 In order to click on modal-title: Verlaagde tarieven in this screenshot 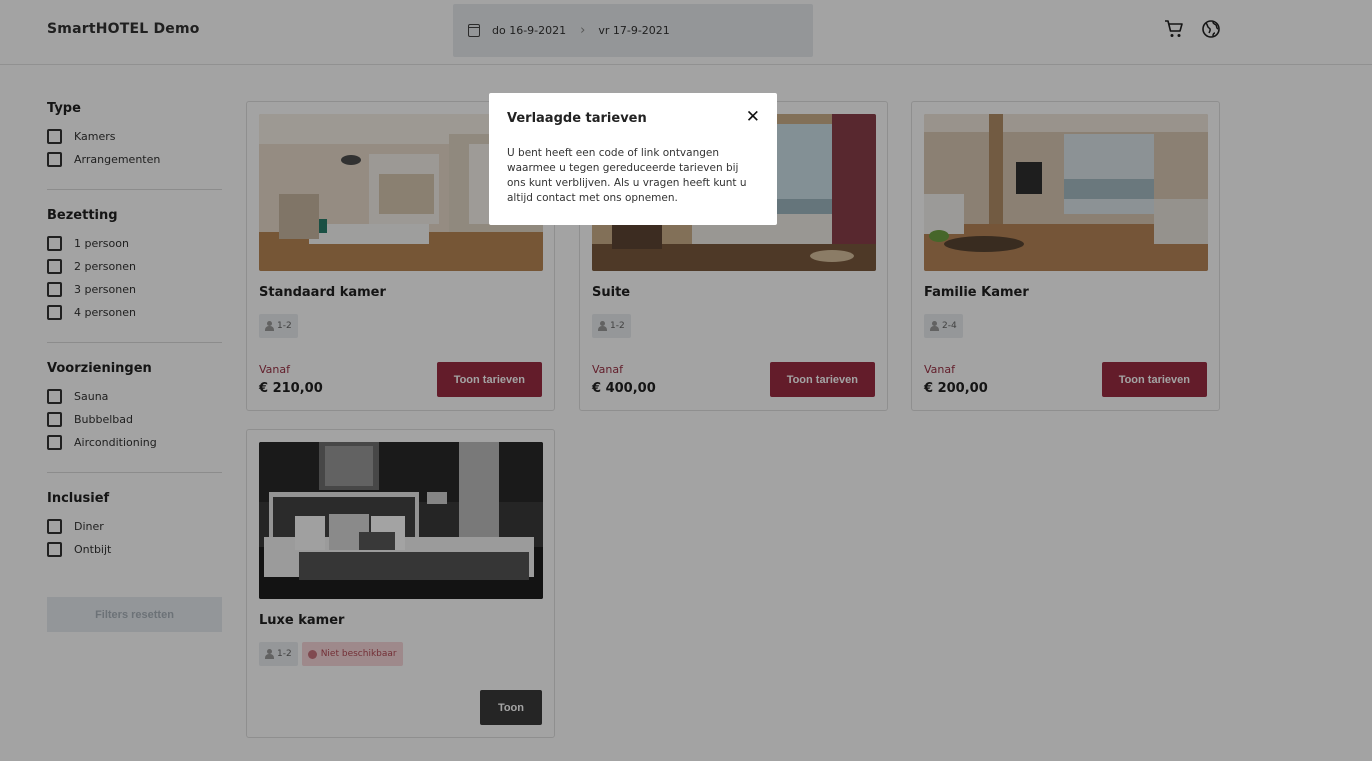, I will do `click(577, 118)`.